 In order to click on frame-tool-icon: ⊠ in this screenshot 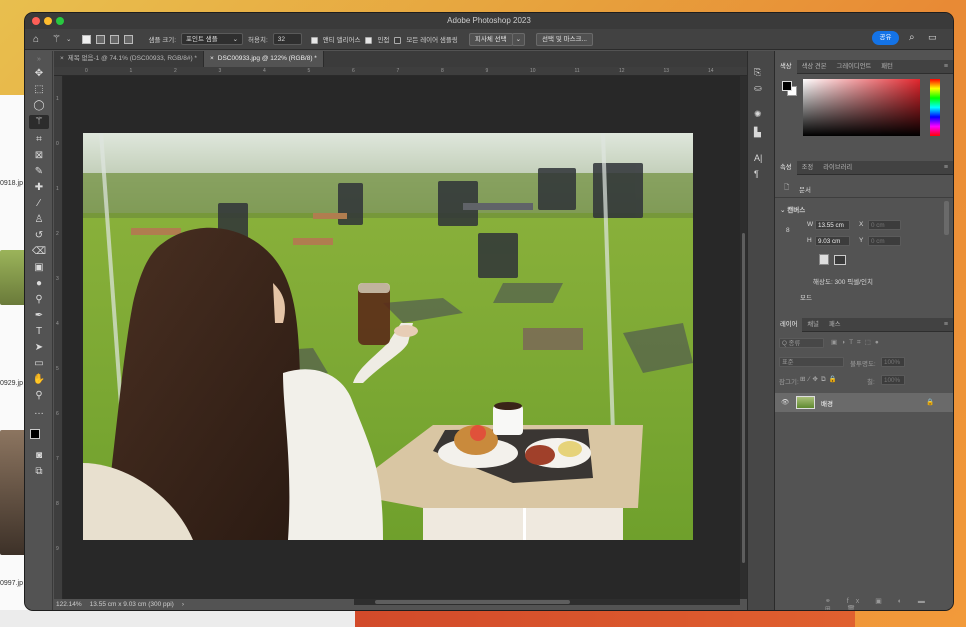, I will do `click(39, 156)`.